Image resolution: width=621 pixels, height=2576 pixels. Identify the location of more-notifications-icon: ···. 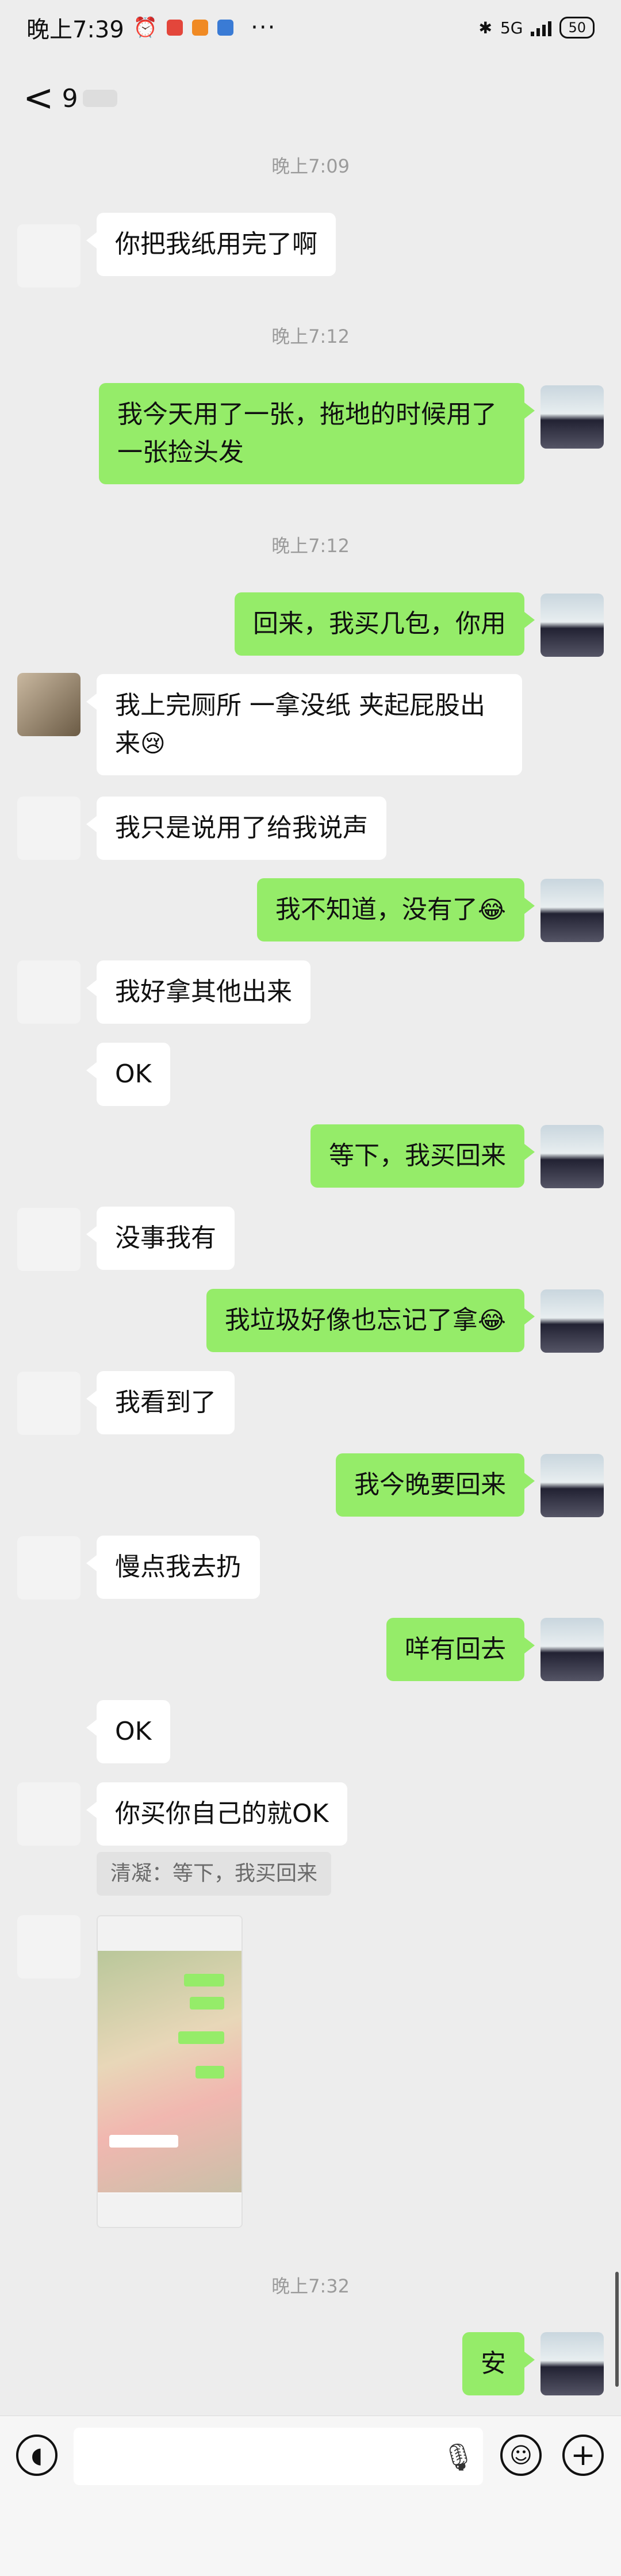
(264, 27).